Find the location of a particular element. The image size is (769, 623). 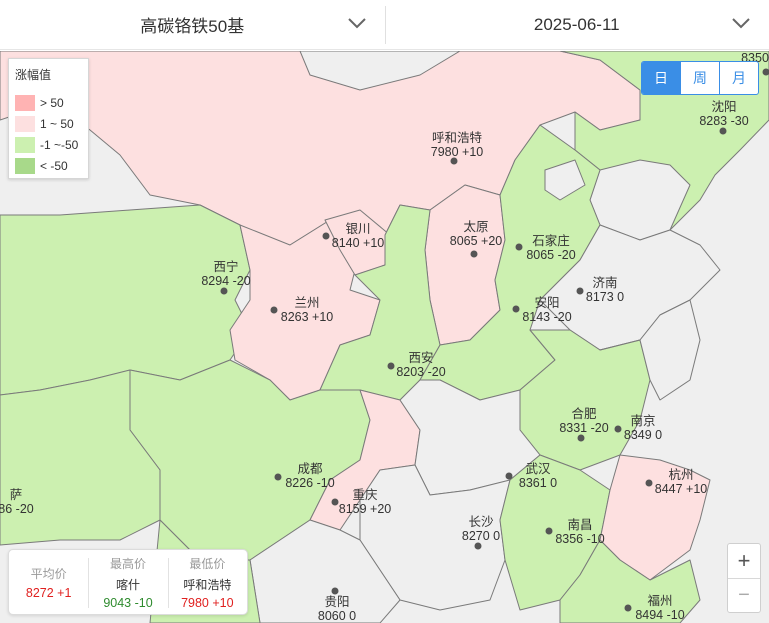

city-price: 8361 0 is located at coordinates (538, 483).